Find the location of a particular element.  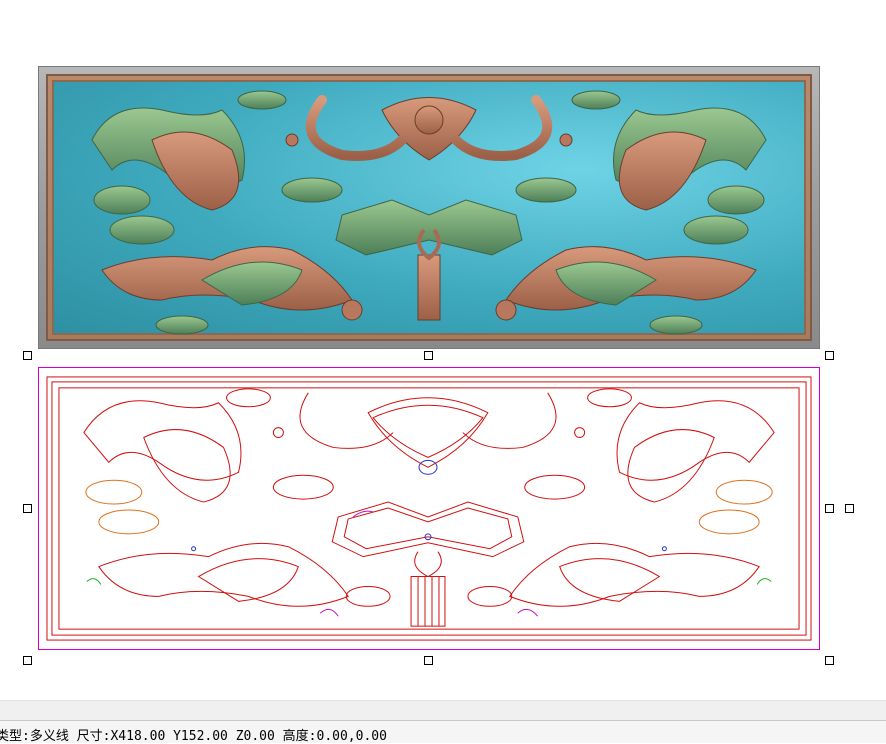

selection-handle-bottom-right is located at coordinates (829, 660).